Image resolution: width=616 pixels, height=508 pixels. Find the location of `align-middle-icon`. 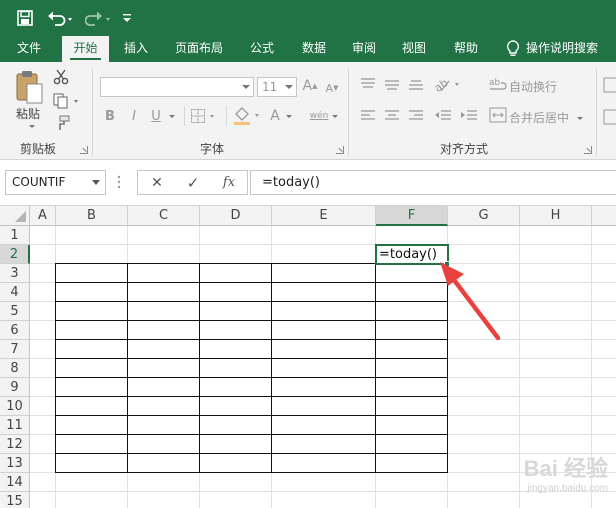

align-middle-icon is located at coordinates (392, 84).